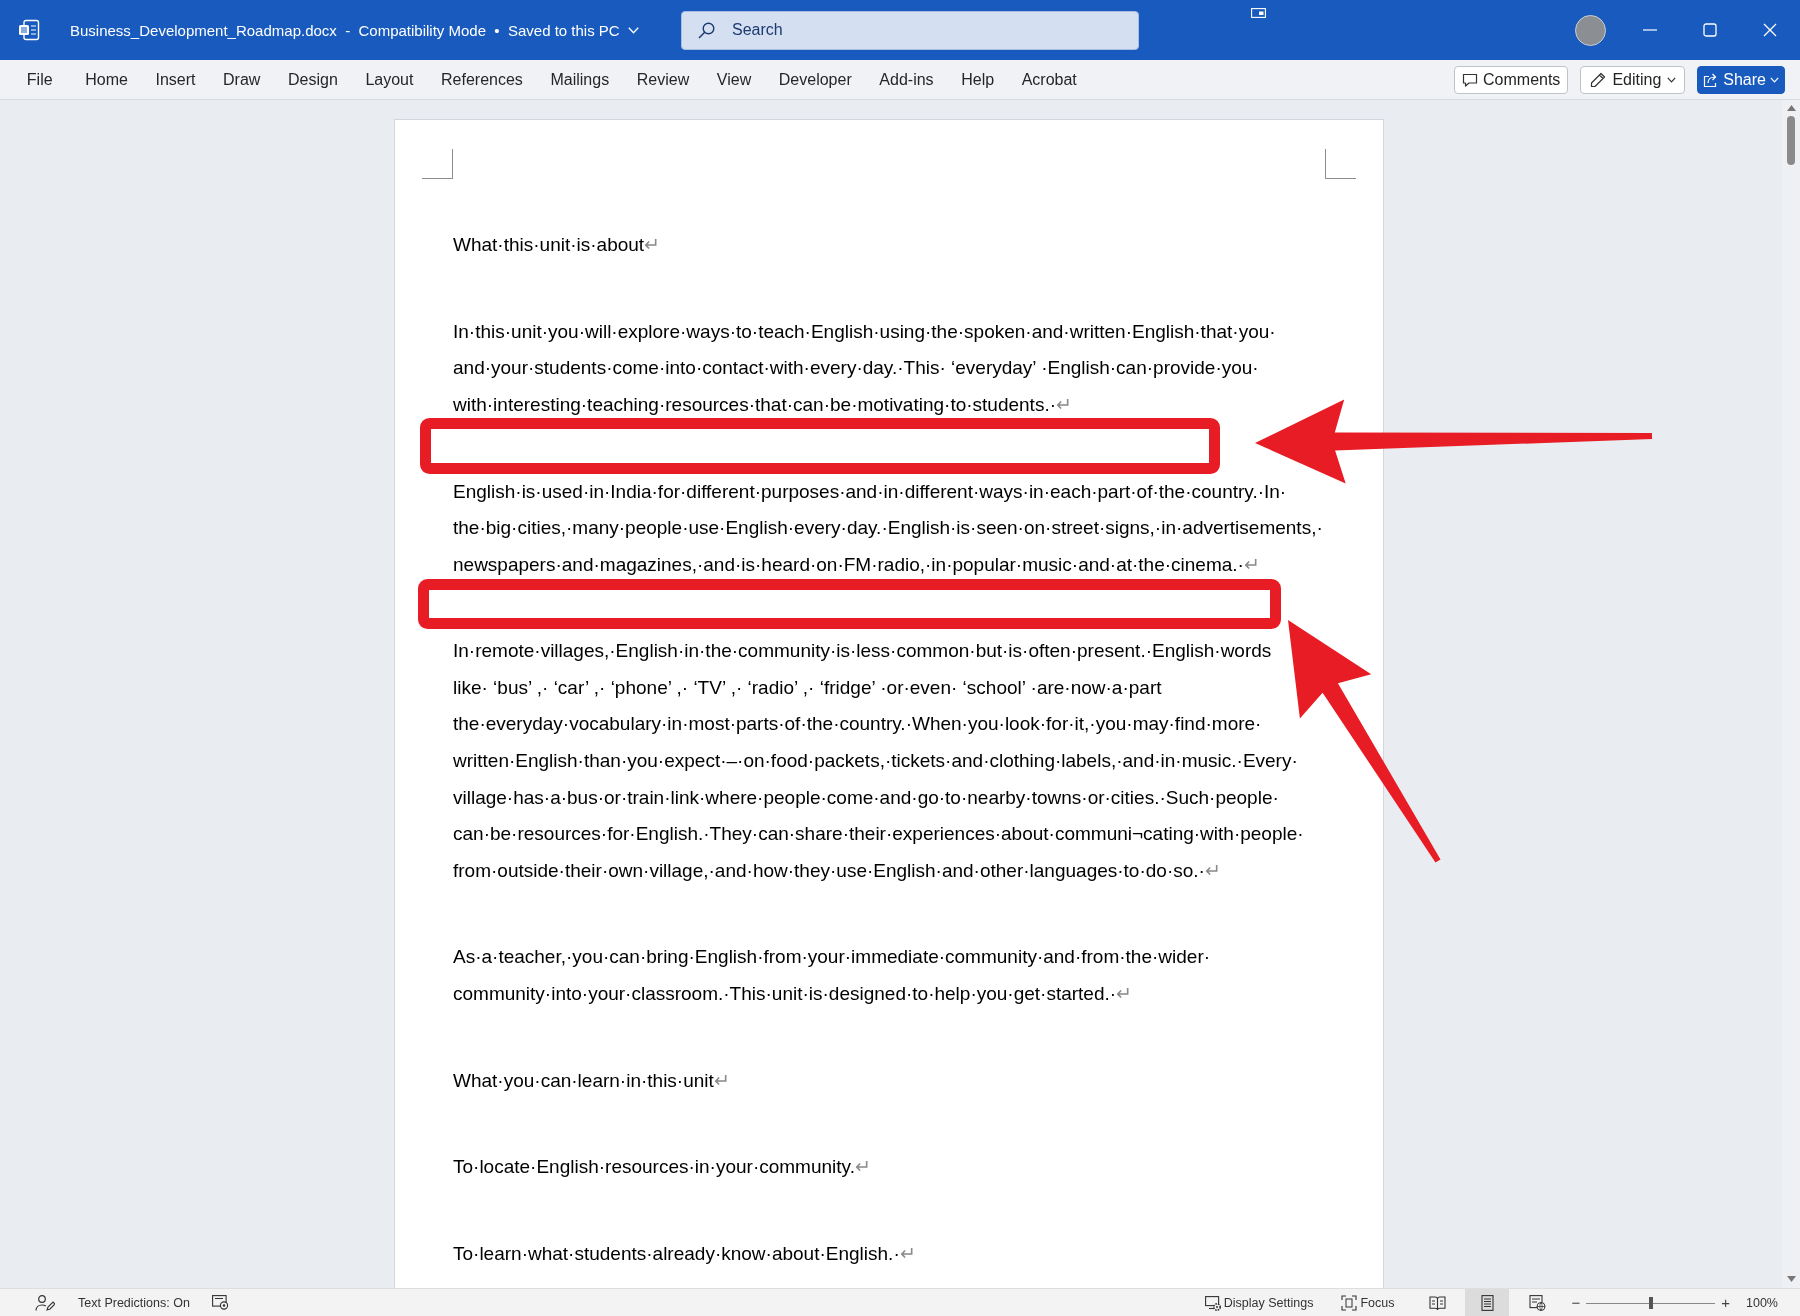  What do you see at coordinates (1741, 79) in the screenshot?
I see `share-button: Share` at bounding box center [1741, 79].